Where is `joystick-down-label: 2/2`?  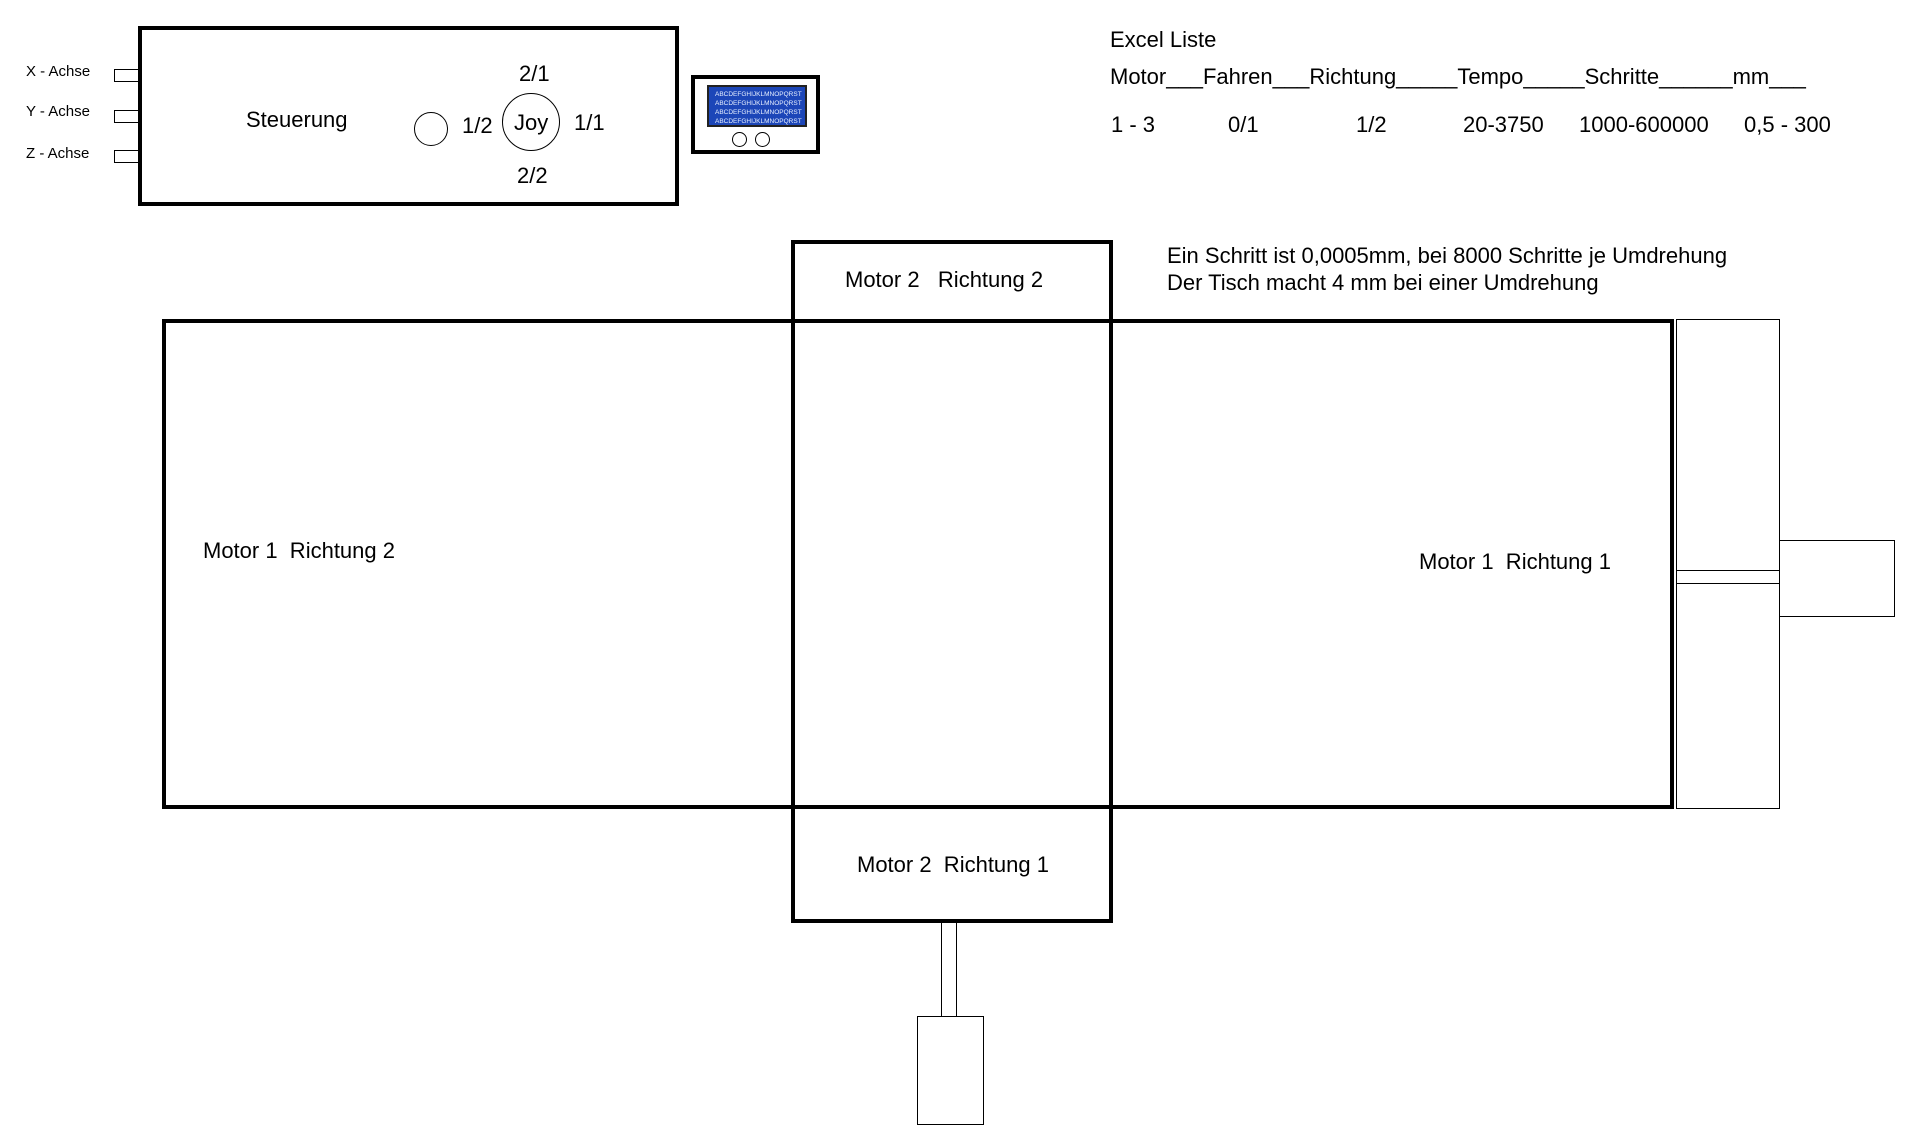
joystick-down-label: 2/2 is located at coordinates (532, 175).